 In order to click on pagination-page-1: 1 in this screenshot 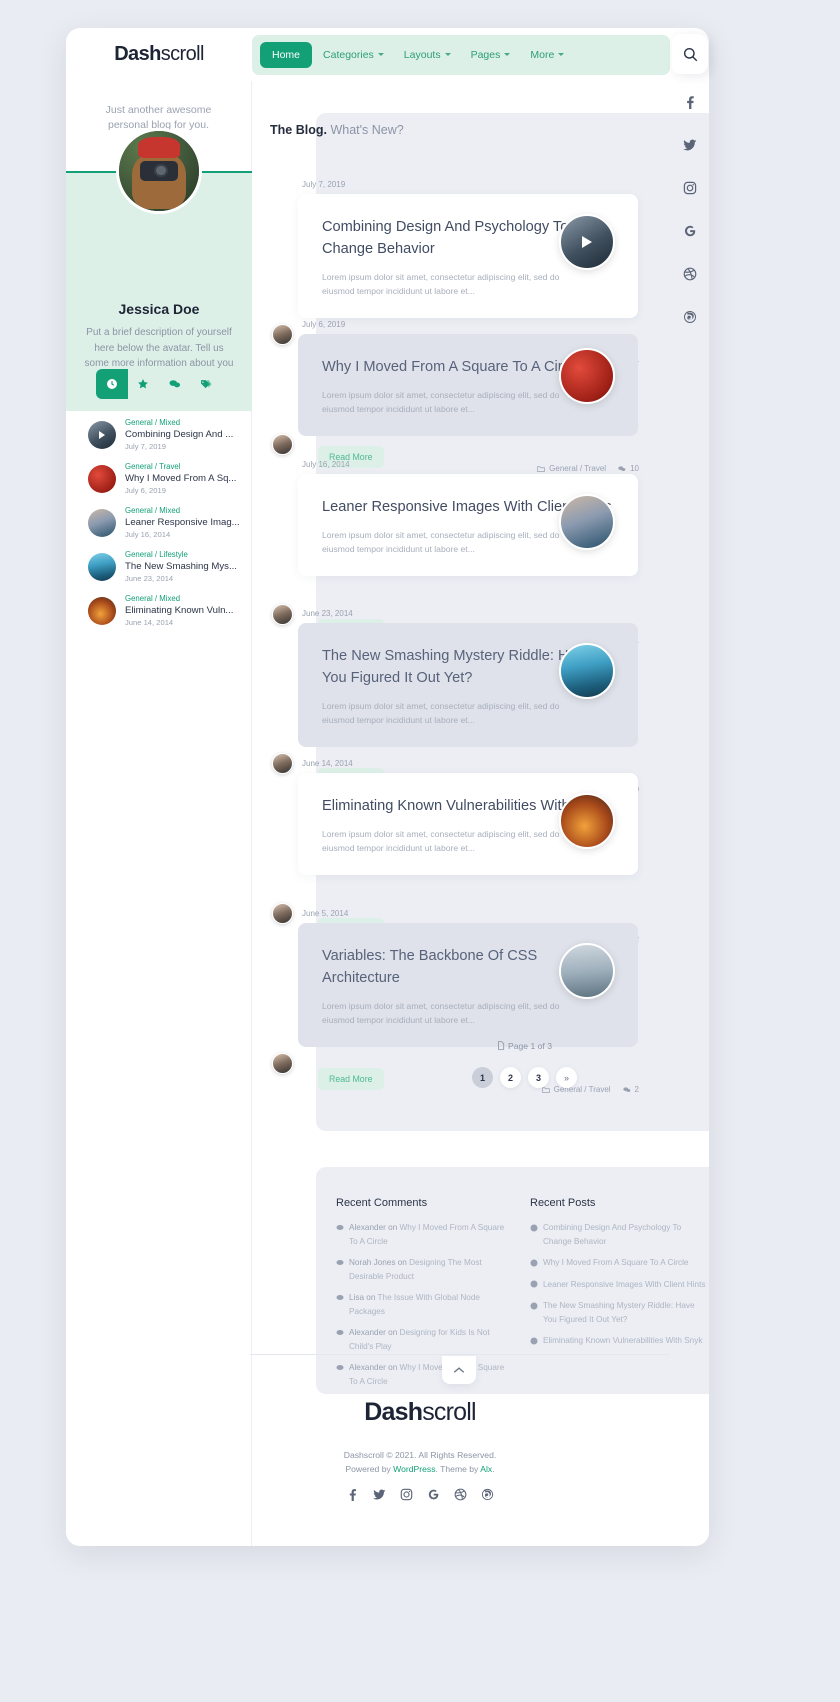, I will do `click(482, 1077)`.